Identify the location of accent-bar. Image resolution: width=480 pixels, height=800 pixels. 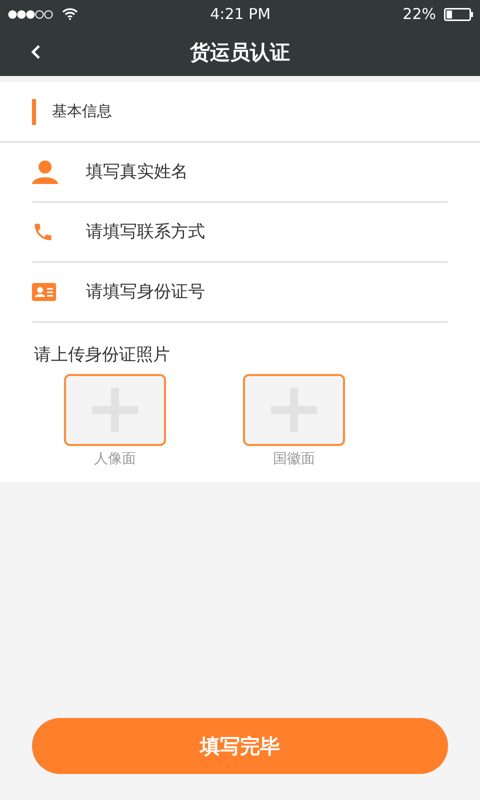
(34, 111).